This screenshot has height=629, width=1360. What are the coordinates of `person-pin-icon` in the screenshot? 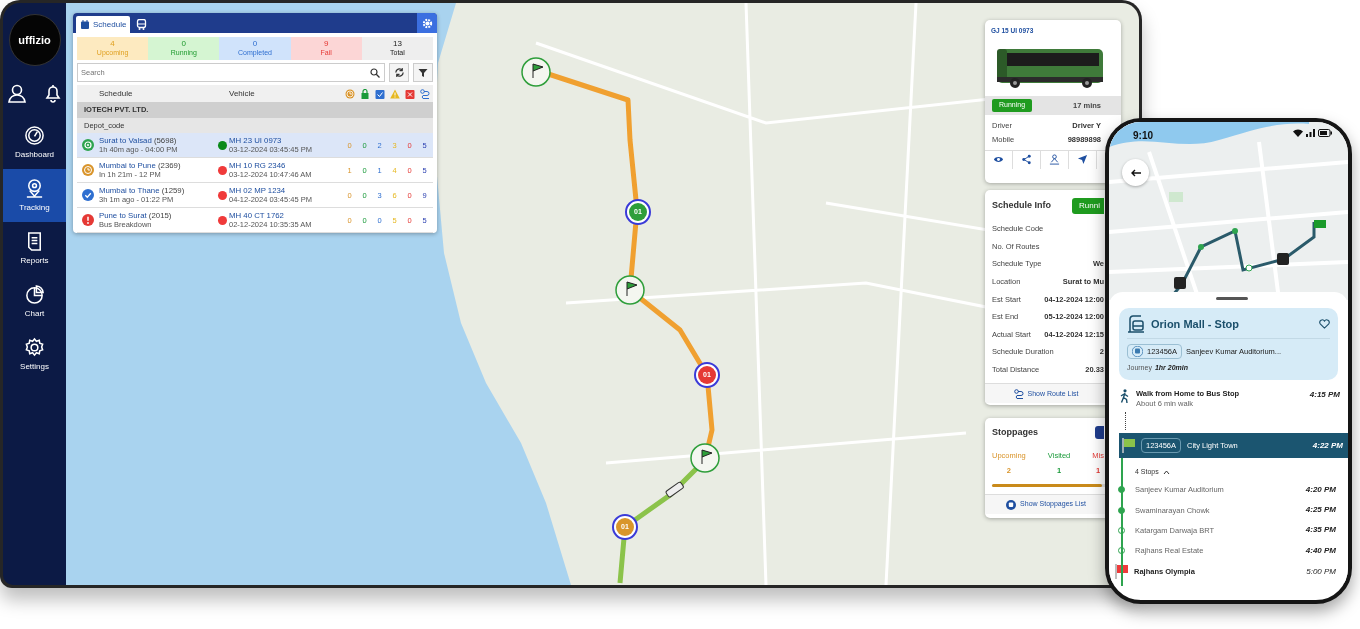 It's located at (1054, 160).